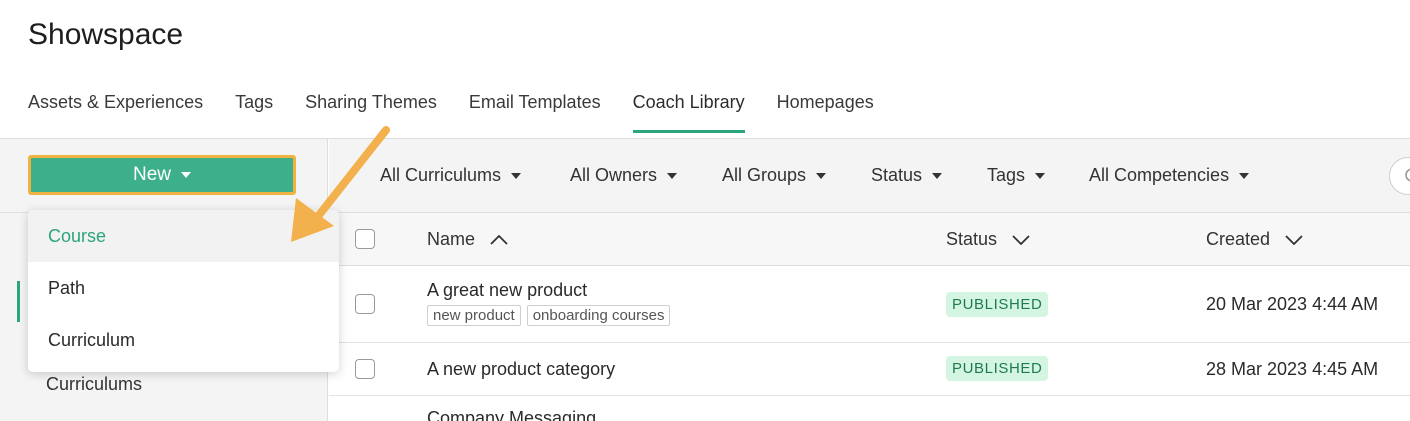 This screenshot has height=421, width=1410. What do you see at coordinates (1292, 304) in the screenshot?
I see `row-created: 20 Mar 2023 4:44 AM` at bounding box center [1292, 304].